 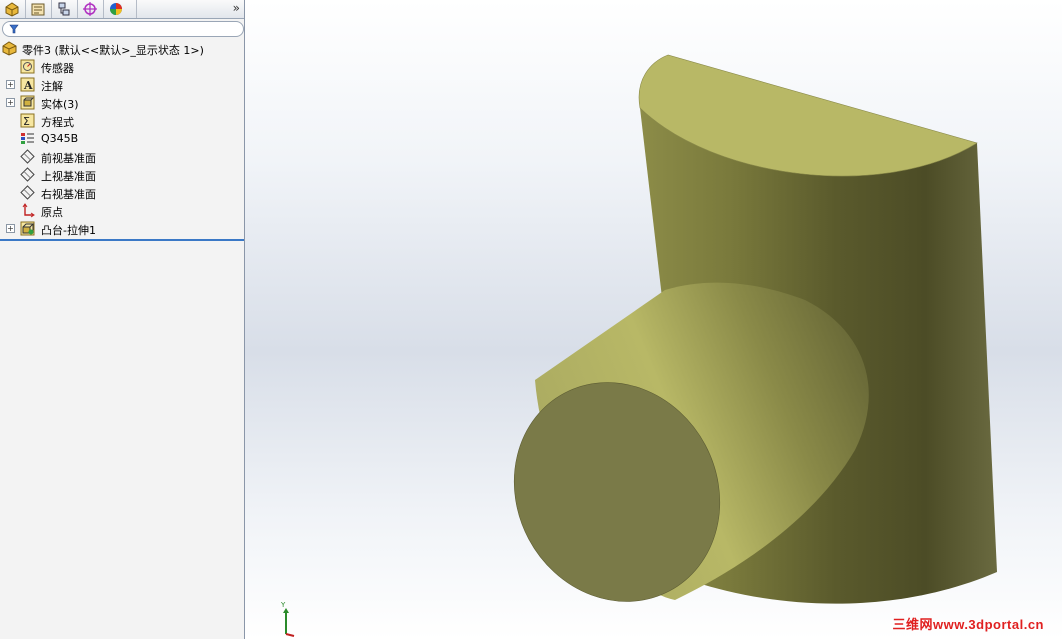 What do you see at coordinates (60, 138) in the screenshot?
I see `tree-item-label: Q345B` at bounding box center [60, 138].